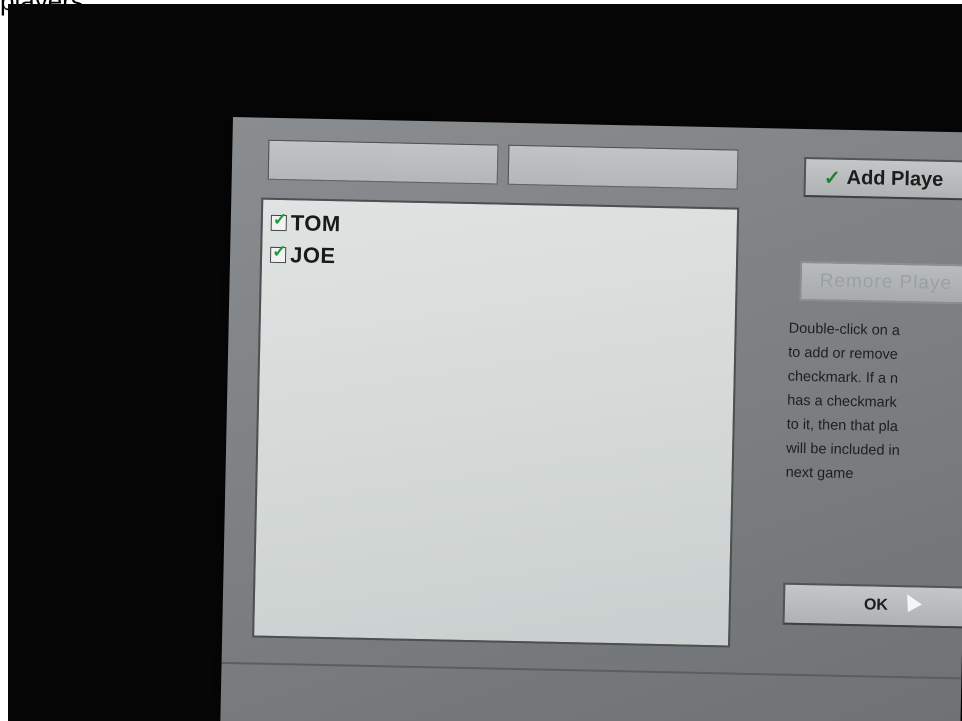 The height and width of the screenshot is (721, 962). What do you see at coordinates (312, 255) in the screenshot?
I see `player-name: JOE` at bounding box center [312, 255].